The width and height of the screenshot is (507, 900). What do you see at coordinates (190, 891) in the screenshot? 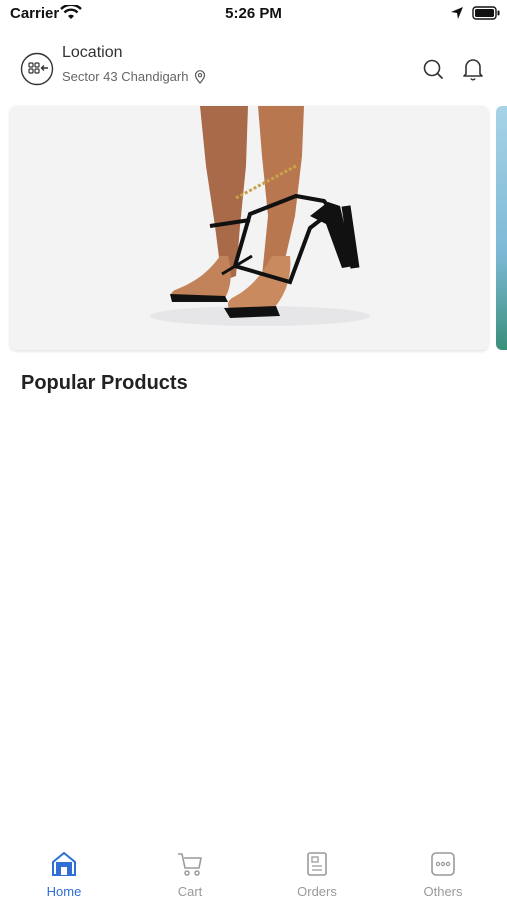
I see `tab-cart-label: Cart` at bounding box center [190, 891].